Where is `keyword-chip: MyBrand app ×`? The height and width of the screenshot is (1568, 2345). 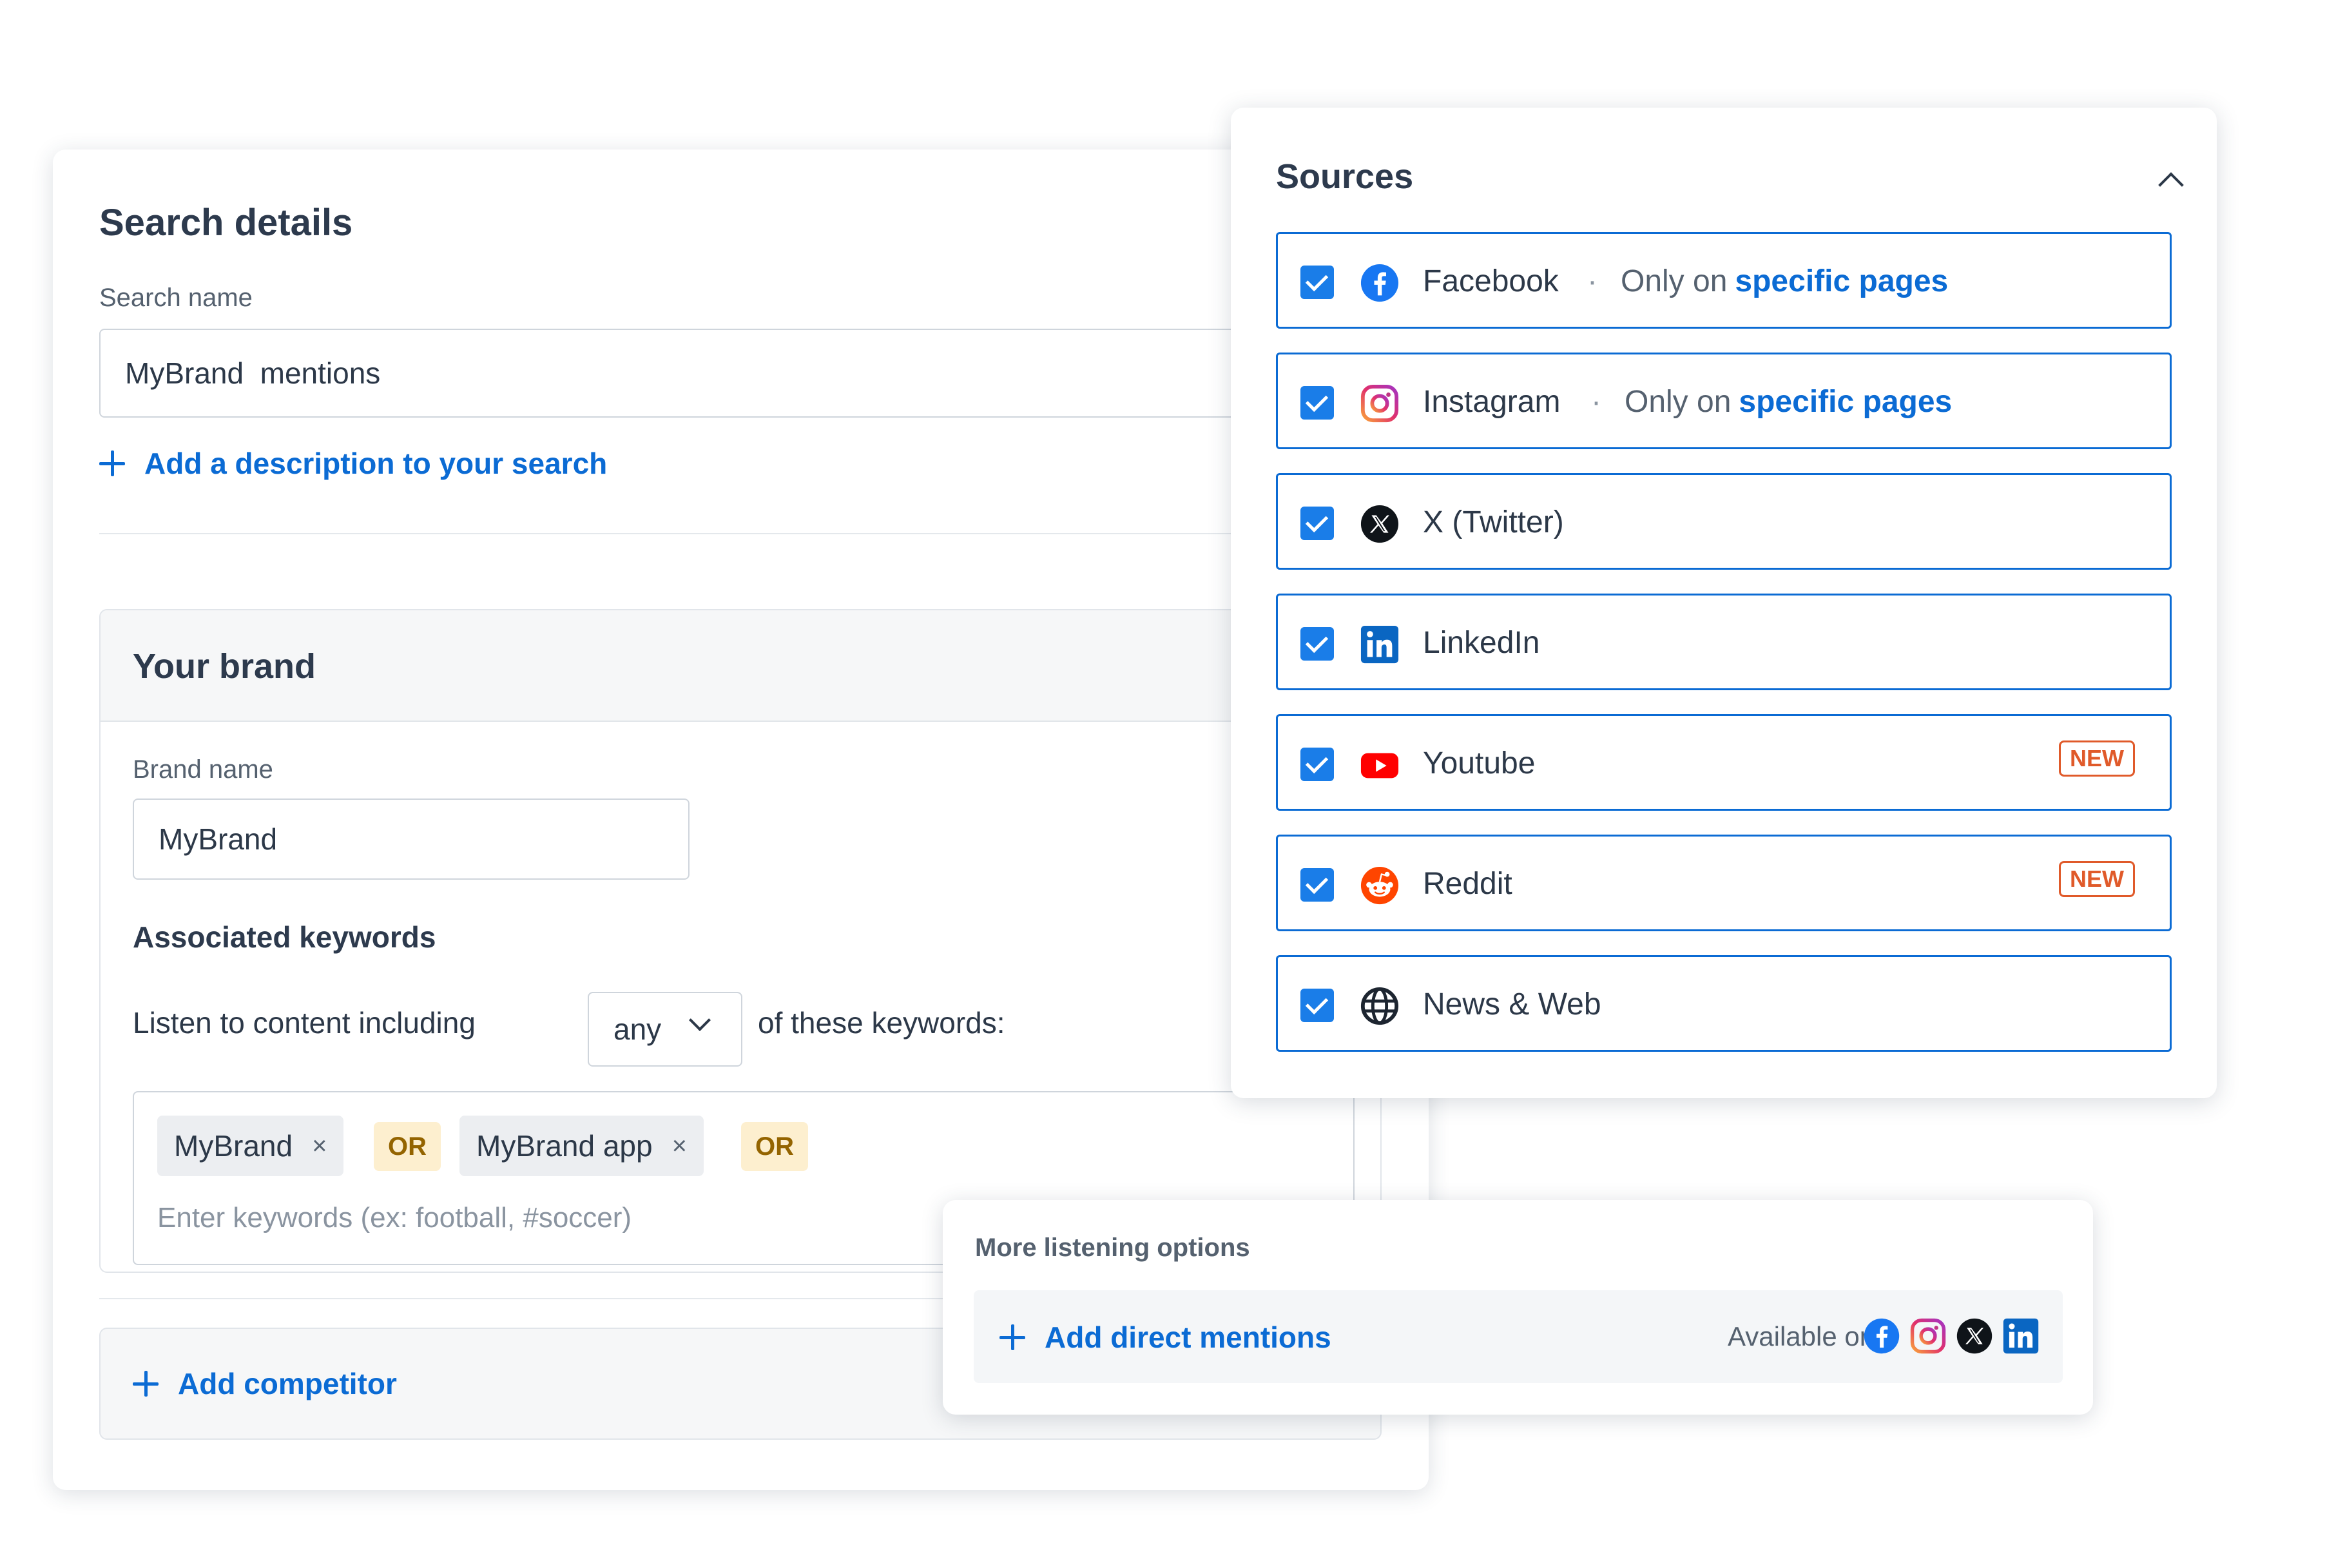 keyword-chip: MyBrand app × is located at coordinates (581, 1146).